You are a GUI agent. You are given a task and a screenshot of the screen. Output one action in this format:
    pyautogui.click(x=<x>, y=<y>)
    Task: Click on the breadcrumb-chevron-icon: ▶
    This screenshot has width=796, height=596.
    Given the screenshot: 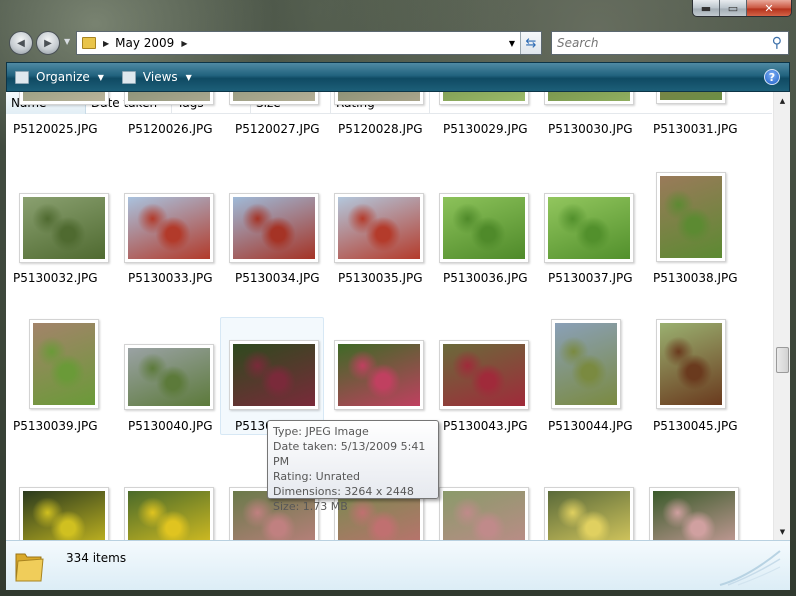 What is the action you would take?
    pyautogui.click(x=184, y=43)
    